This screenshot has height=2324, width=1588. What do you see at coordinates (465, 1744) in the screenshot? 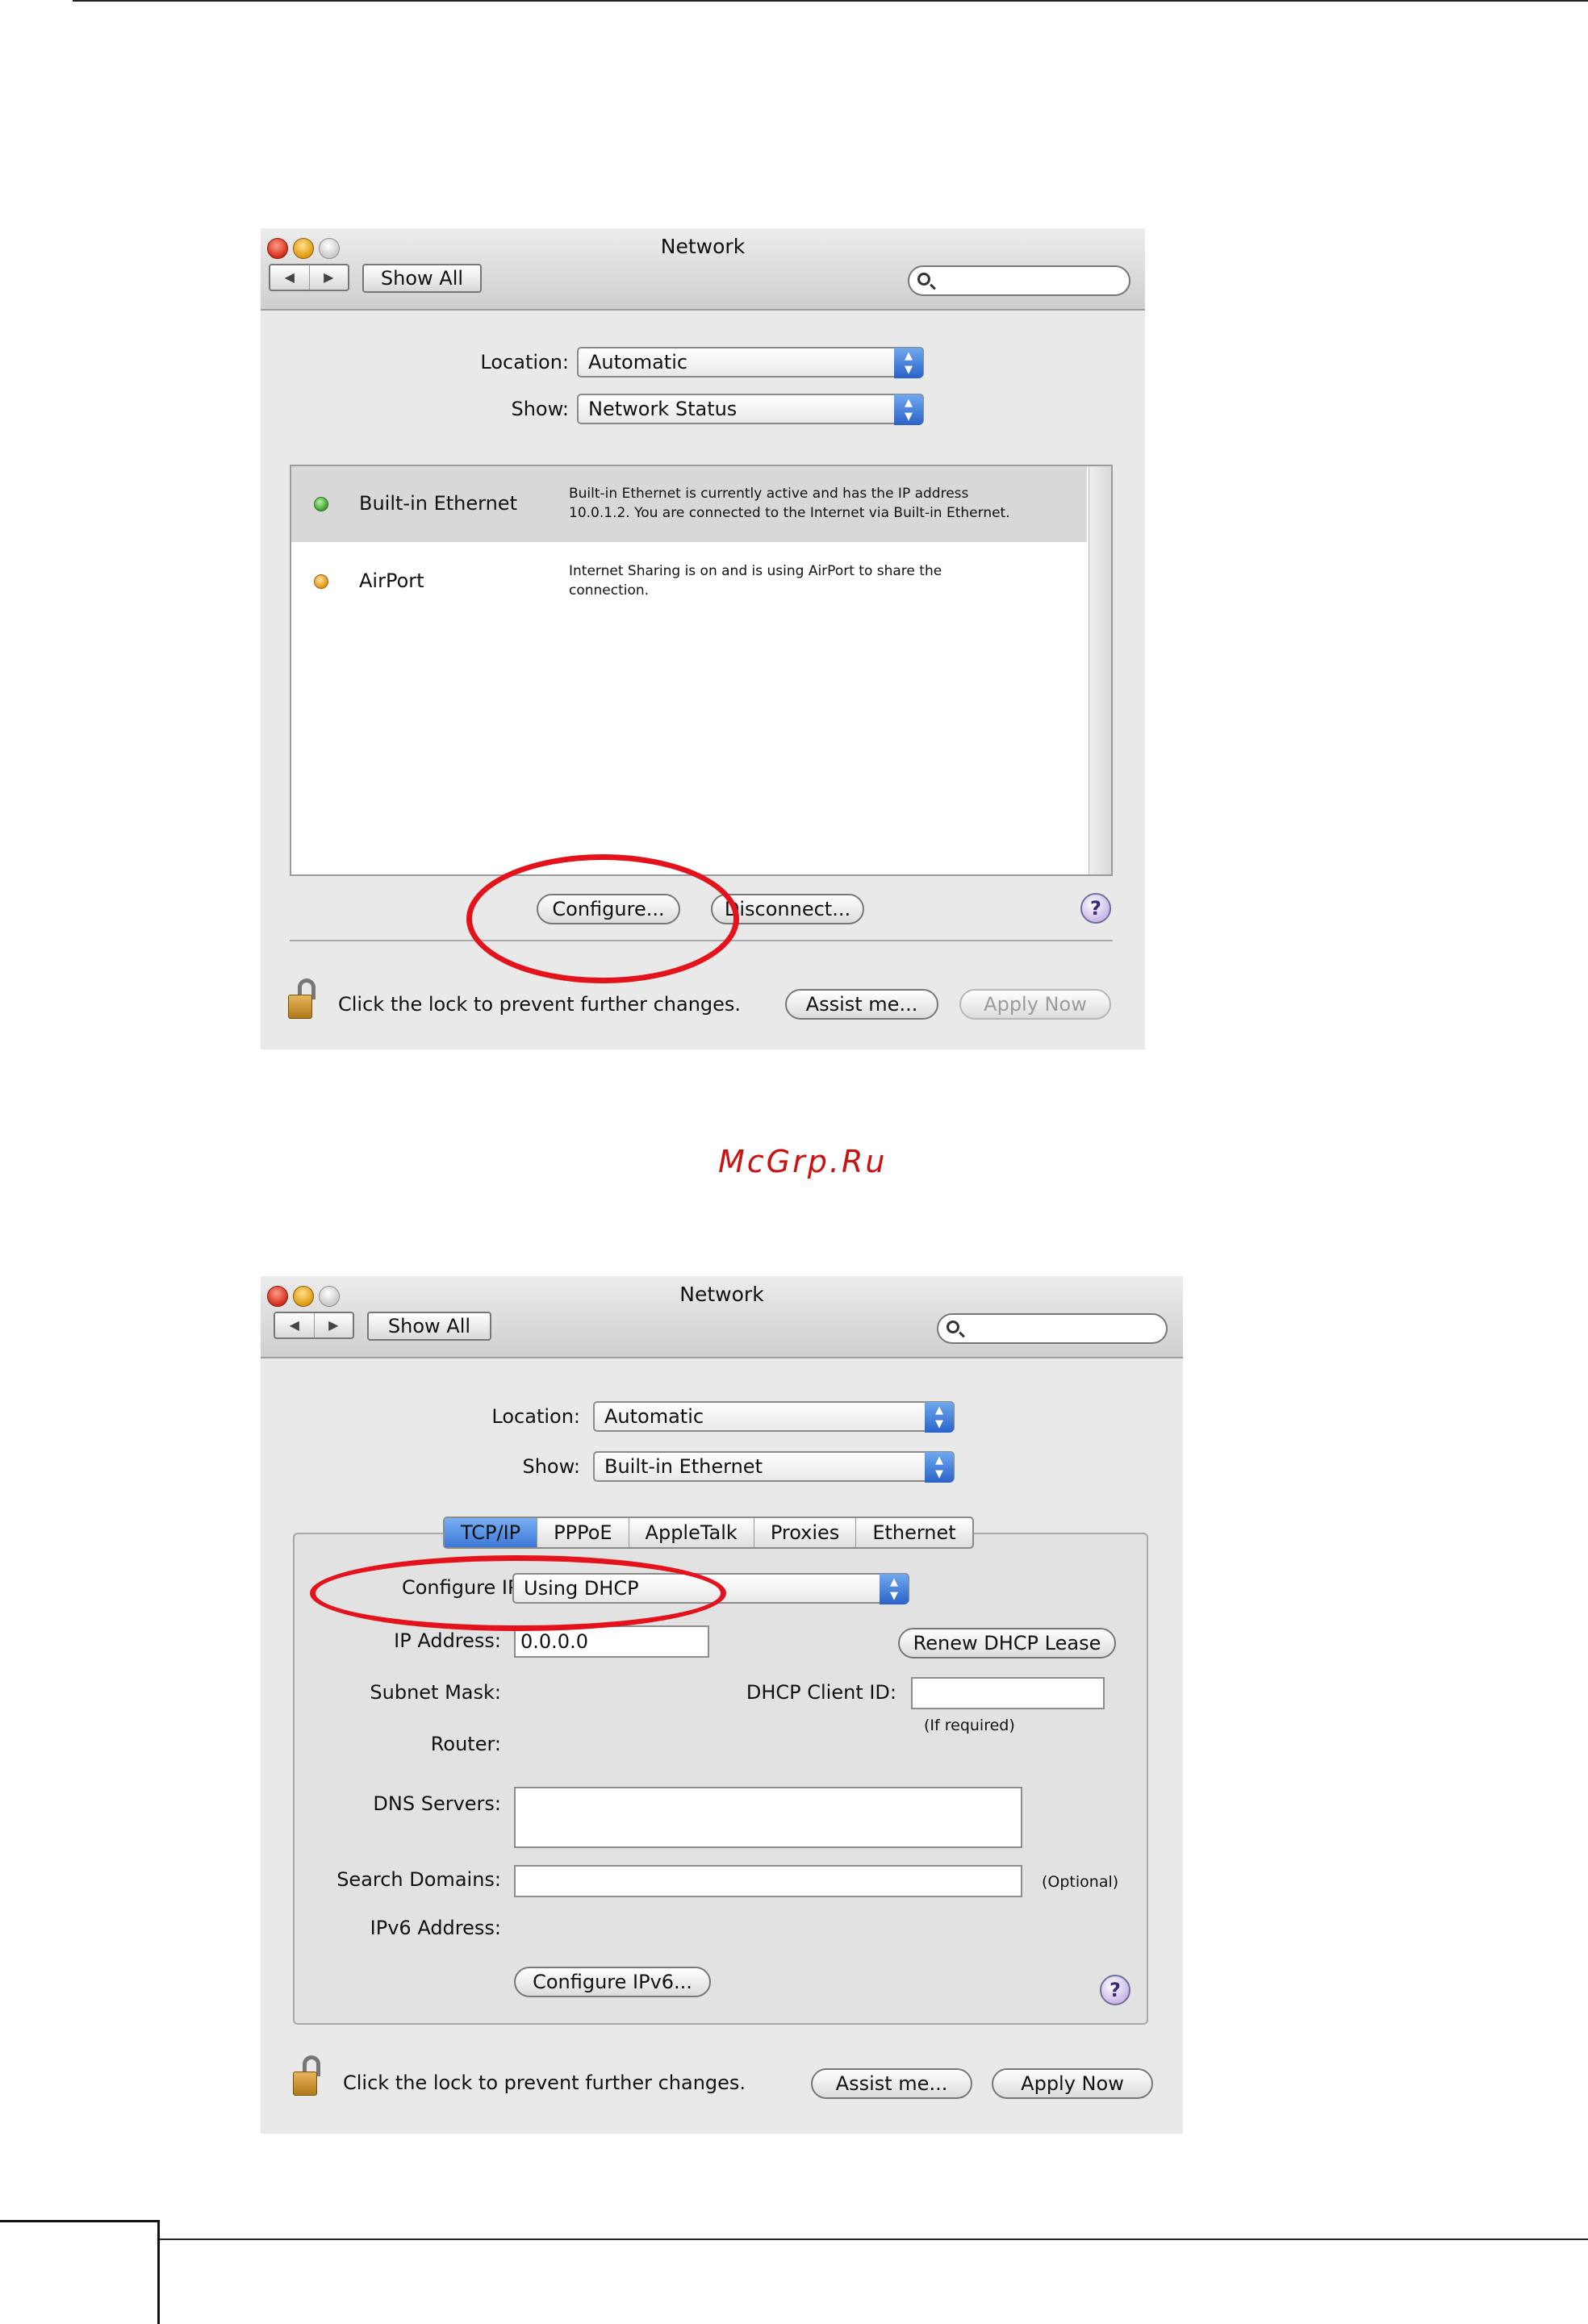
I see `router-label: Router:` at bounding box center [465, 1744].